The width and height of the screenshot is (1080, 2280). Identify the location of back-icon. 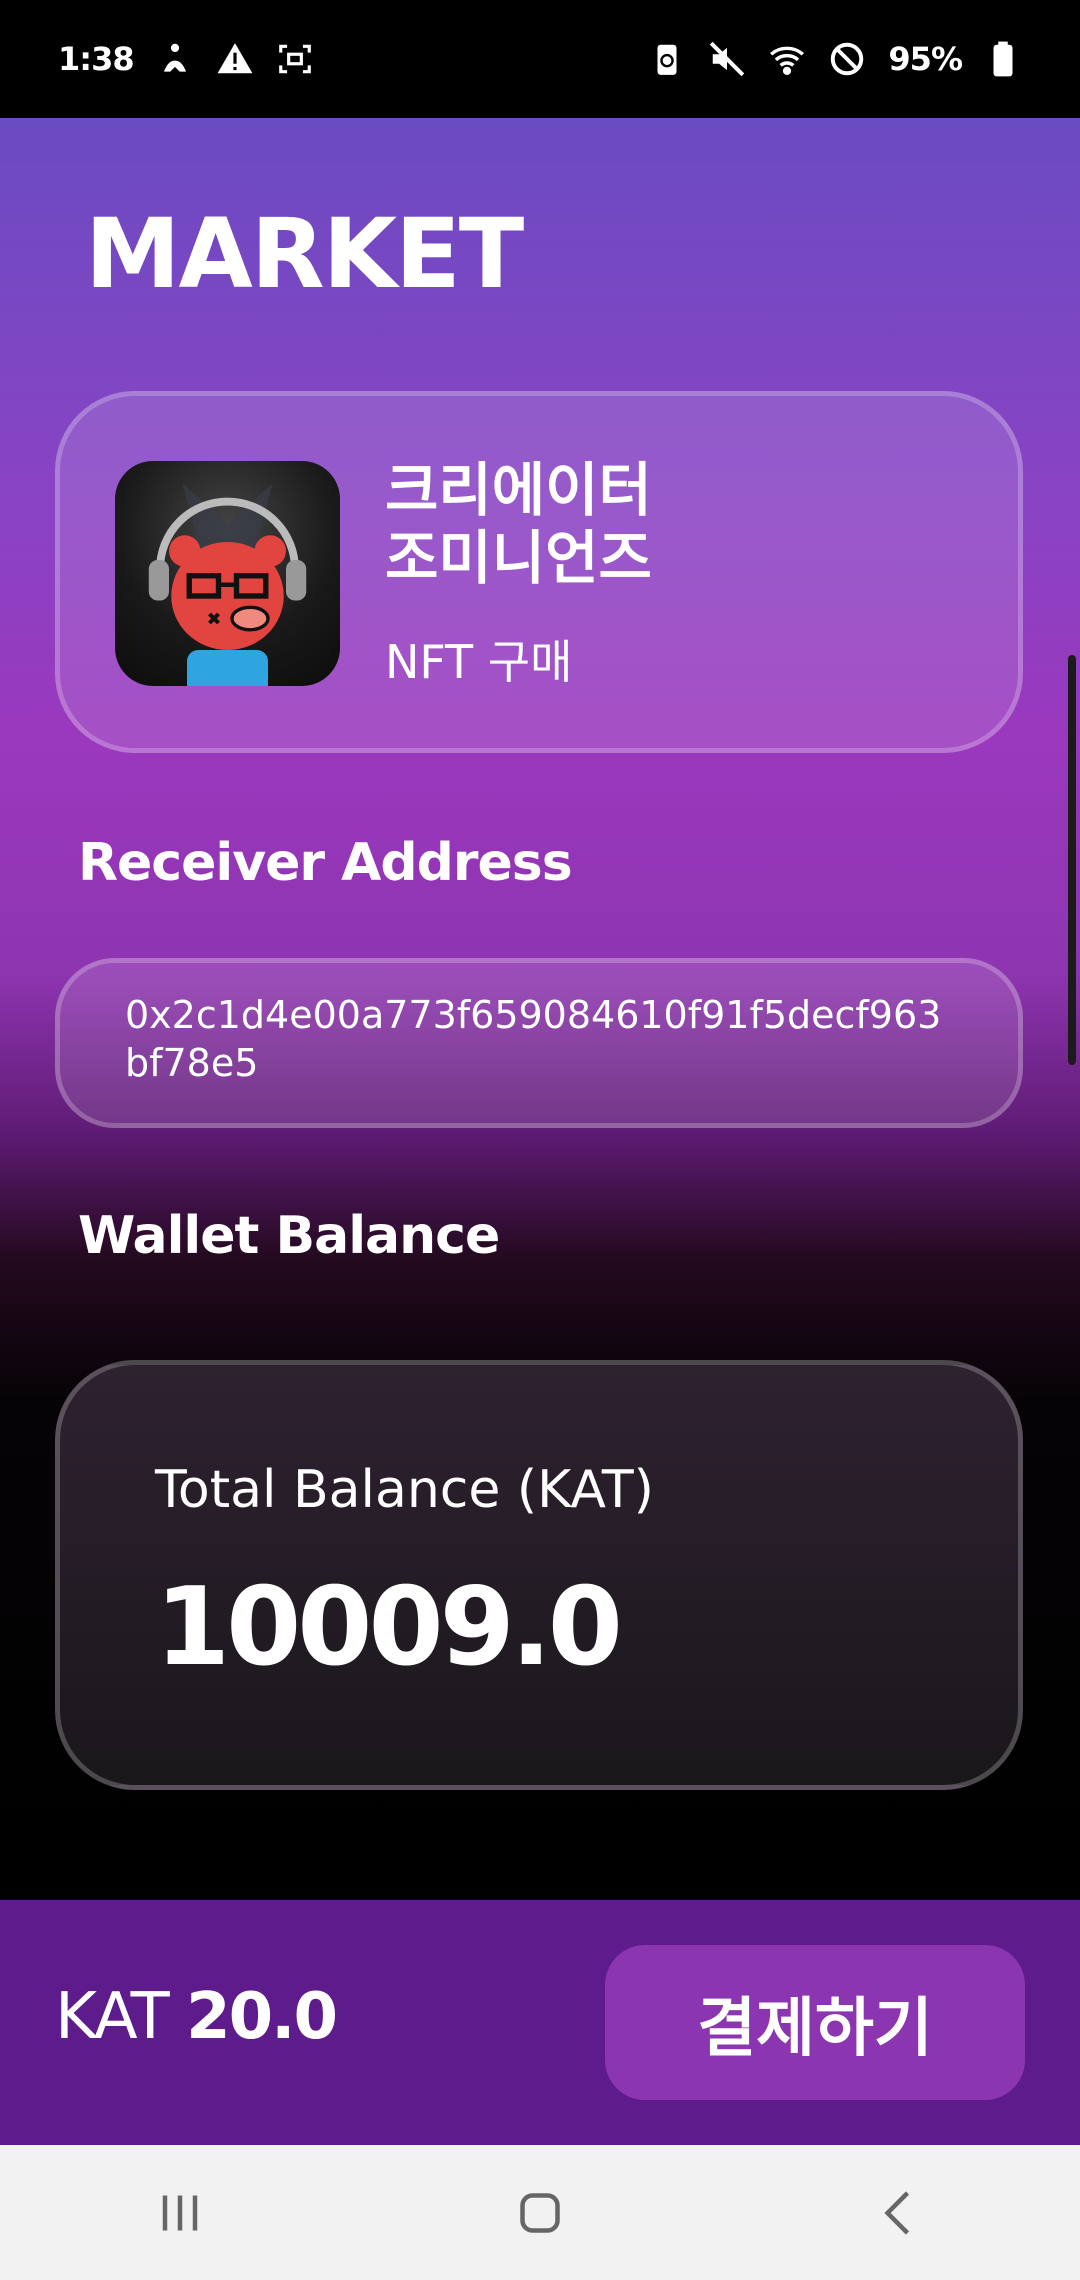
(900, 2213).